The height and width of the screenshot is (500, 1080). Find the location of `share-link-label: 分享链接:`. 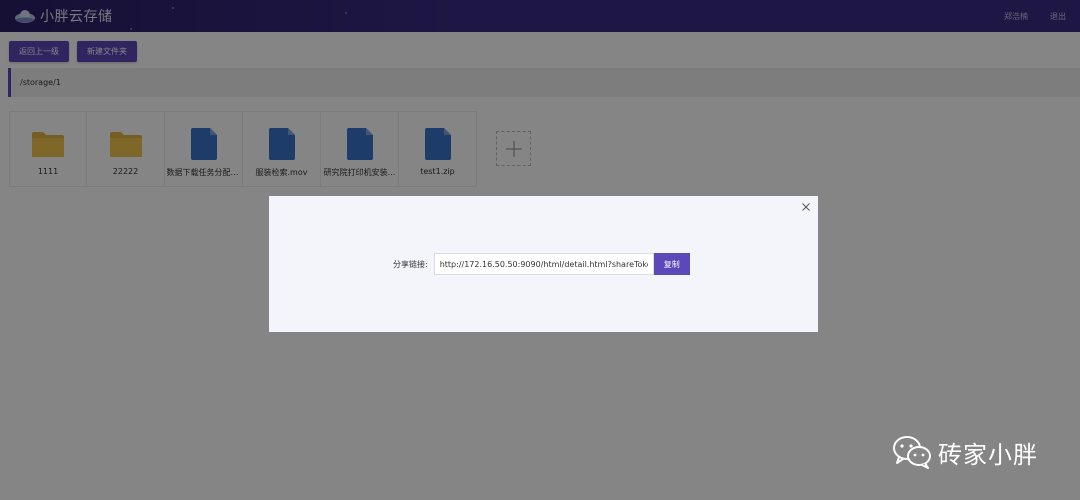

share-link-label: 分享链接: is located at coordinates (410, 264).